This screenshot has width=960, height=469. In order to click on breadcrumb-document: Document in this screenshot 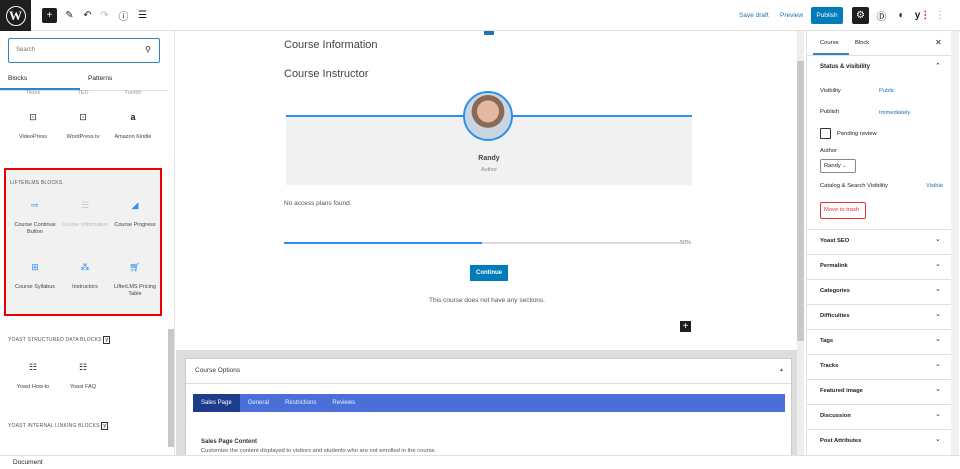, I will do `click(28, 462)`.